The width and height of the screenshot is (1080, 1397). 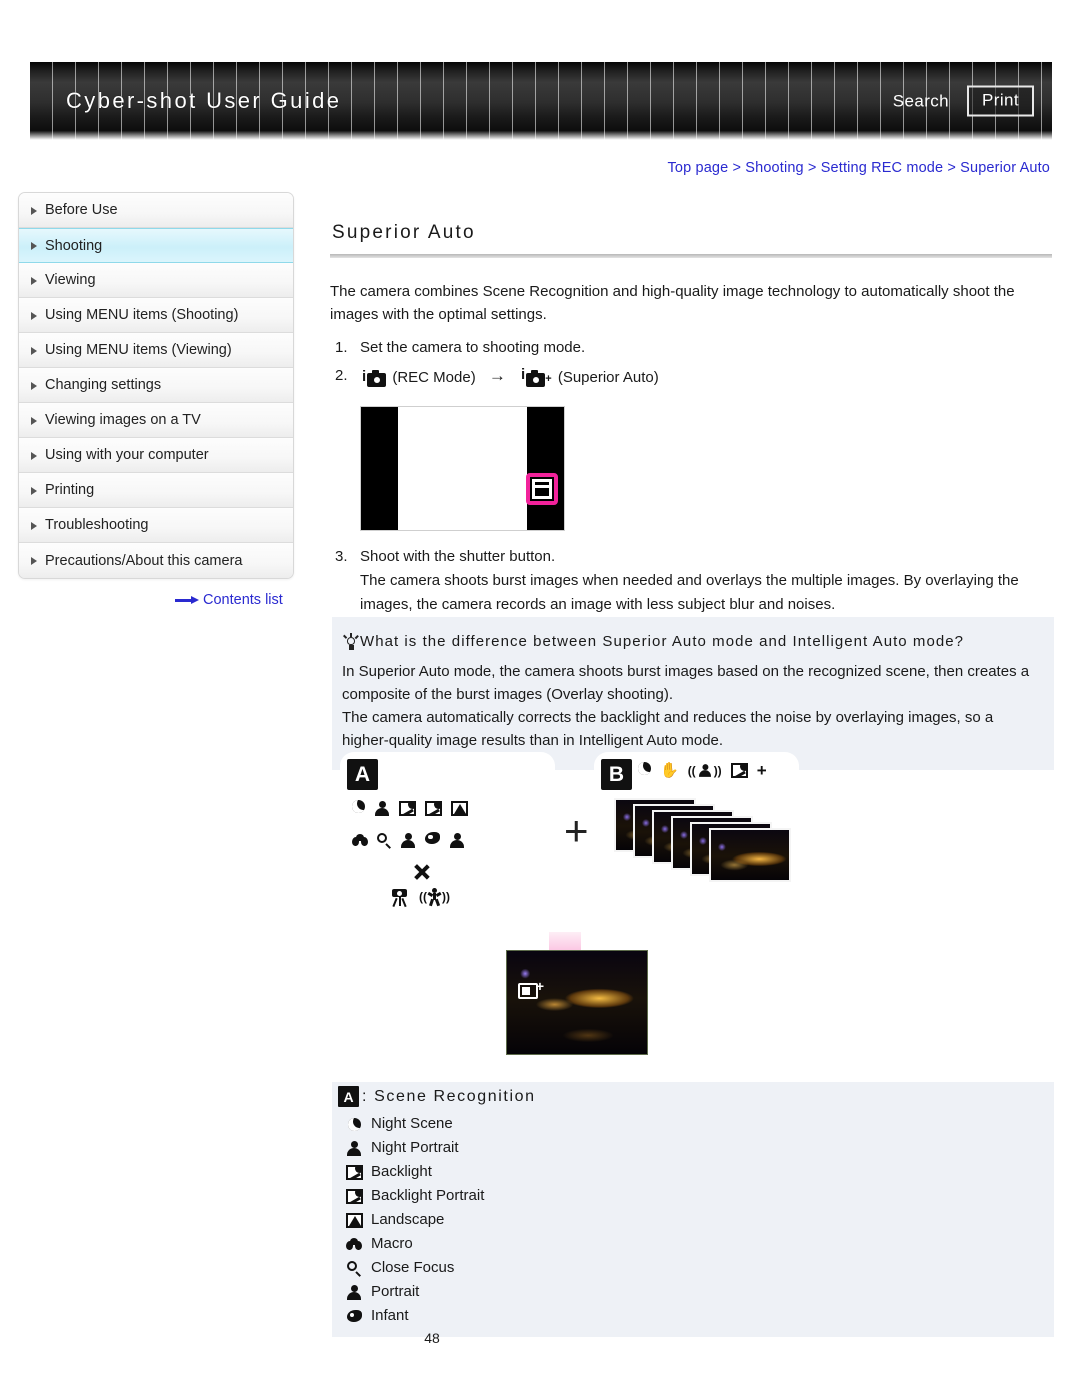 What do you see at coordinates (576, 830) in the screenshot?
I see `plus-sign: +` at bounding box center [576, 830].